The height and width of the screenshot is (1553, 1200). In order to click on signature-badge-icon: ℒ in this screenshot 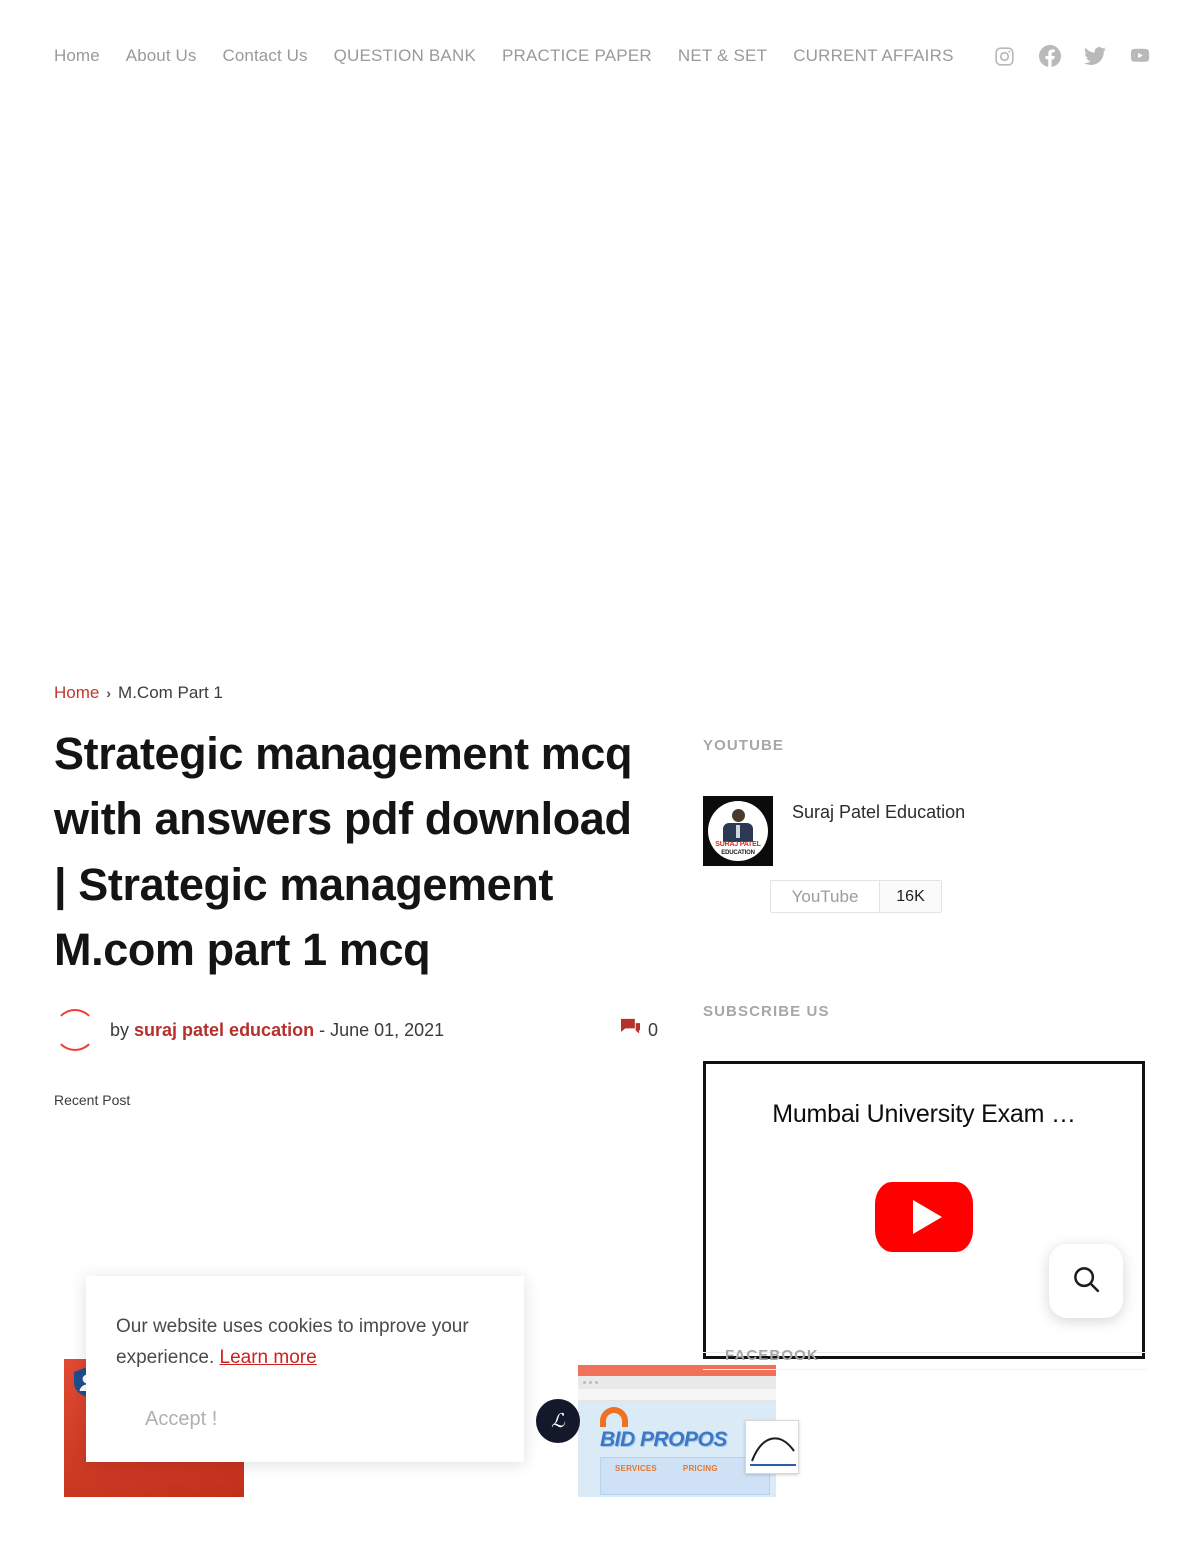, I will do `click(558, 1421)`.